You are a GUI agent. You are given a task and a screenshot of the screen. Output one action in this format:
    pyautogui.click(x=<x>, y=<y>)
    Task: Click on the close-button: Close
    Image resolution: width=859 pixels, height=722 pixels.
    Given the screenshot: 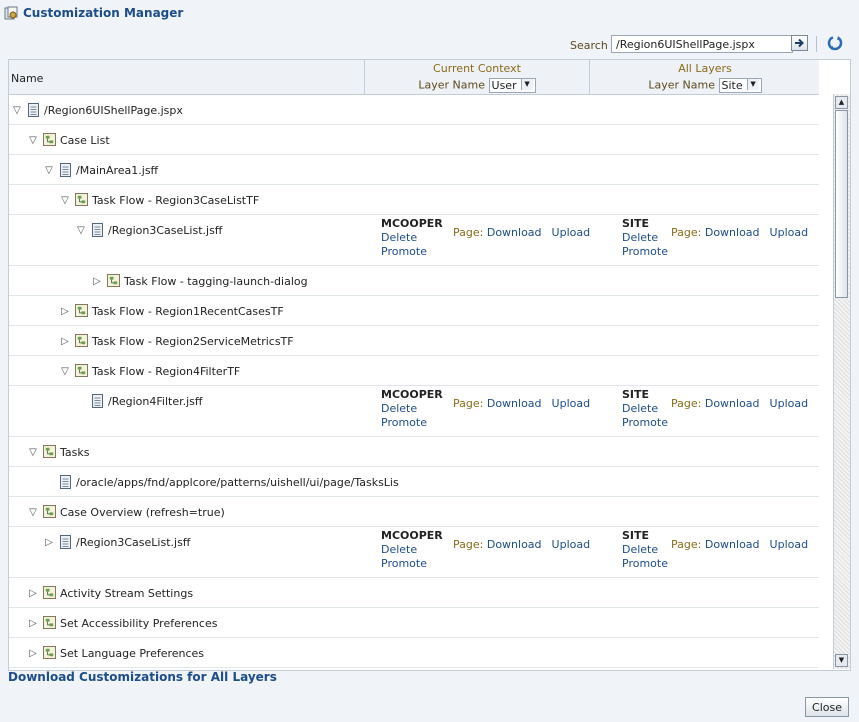 What is the action you would take?
    pyautogui.click(x=827, y=707)
    